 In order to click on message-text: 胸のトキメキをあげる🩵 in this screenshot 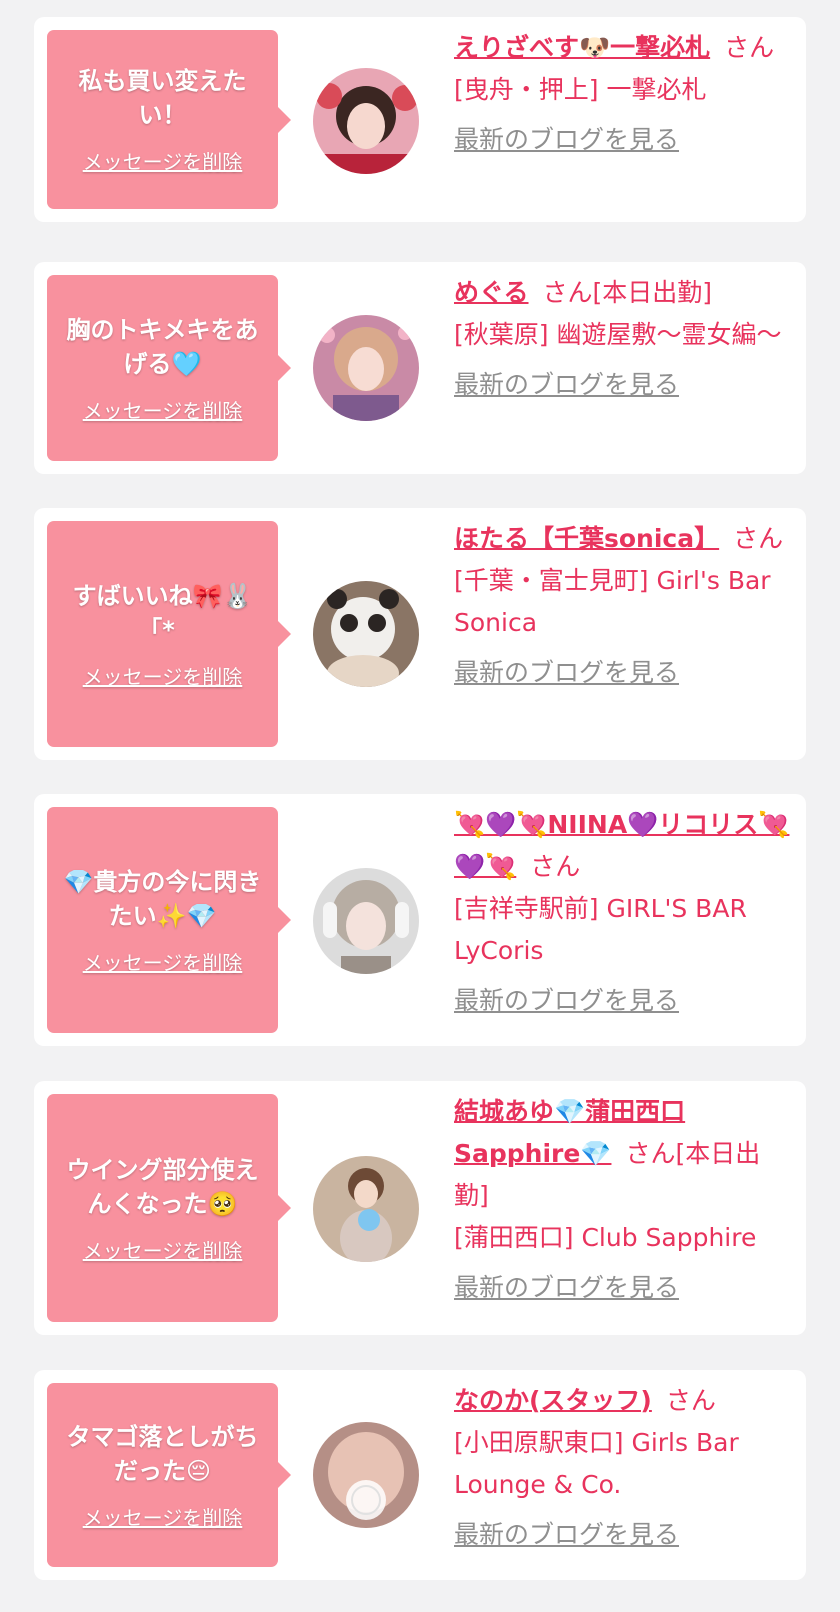, I will do `click(162, 346)`.